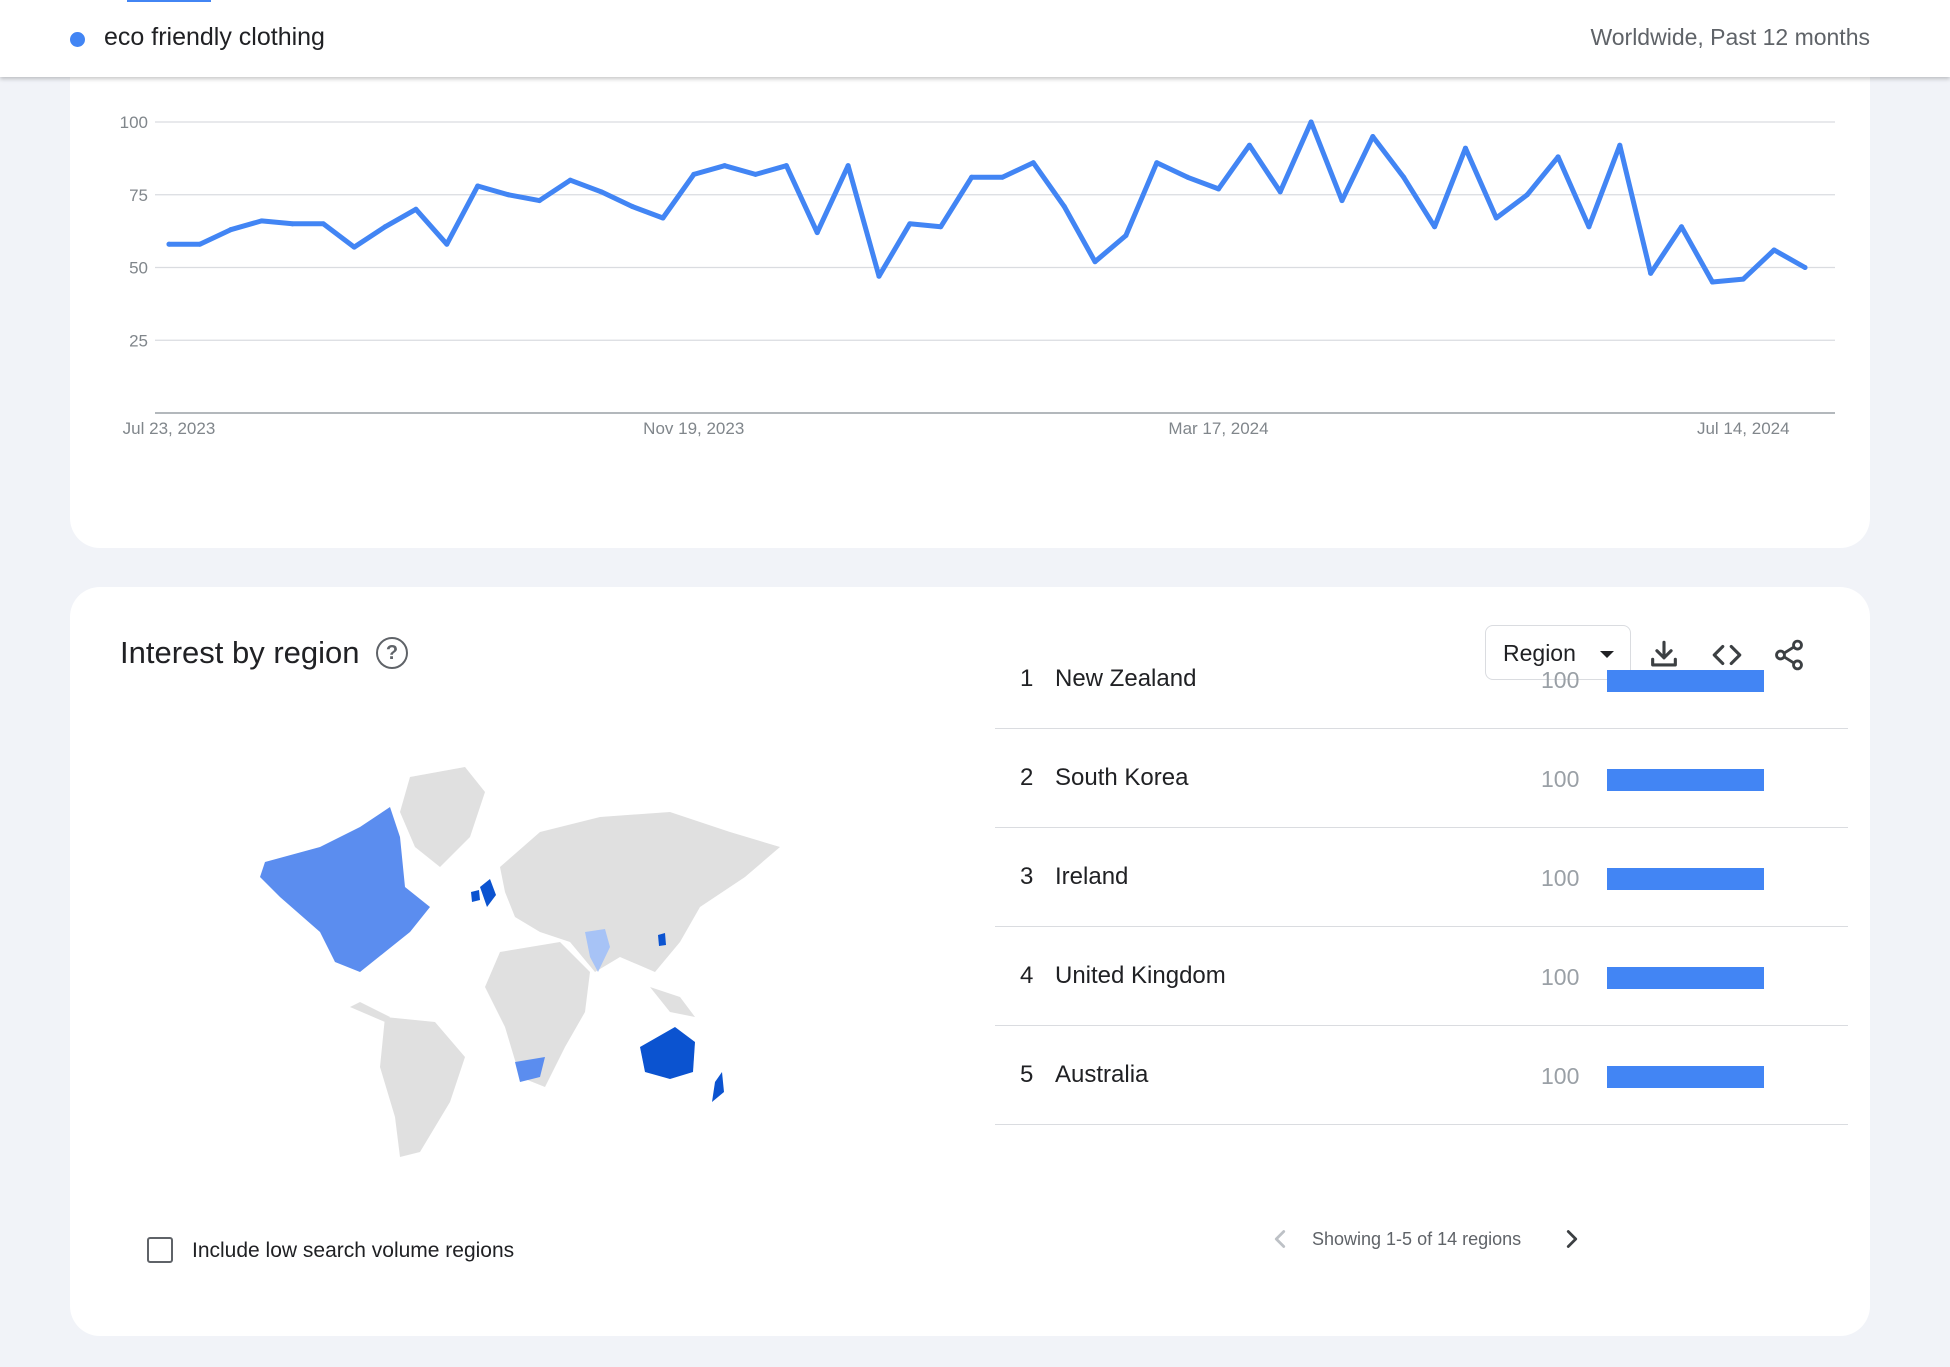 The height and width of the screenshot is (1367, 1950). What do you see at coordinates (370, 1012) in the screenshot?
I see `central-america` at bounding box center [370, 1012].